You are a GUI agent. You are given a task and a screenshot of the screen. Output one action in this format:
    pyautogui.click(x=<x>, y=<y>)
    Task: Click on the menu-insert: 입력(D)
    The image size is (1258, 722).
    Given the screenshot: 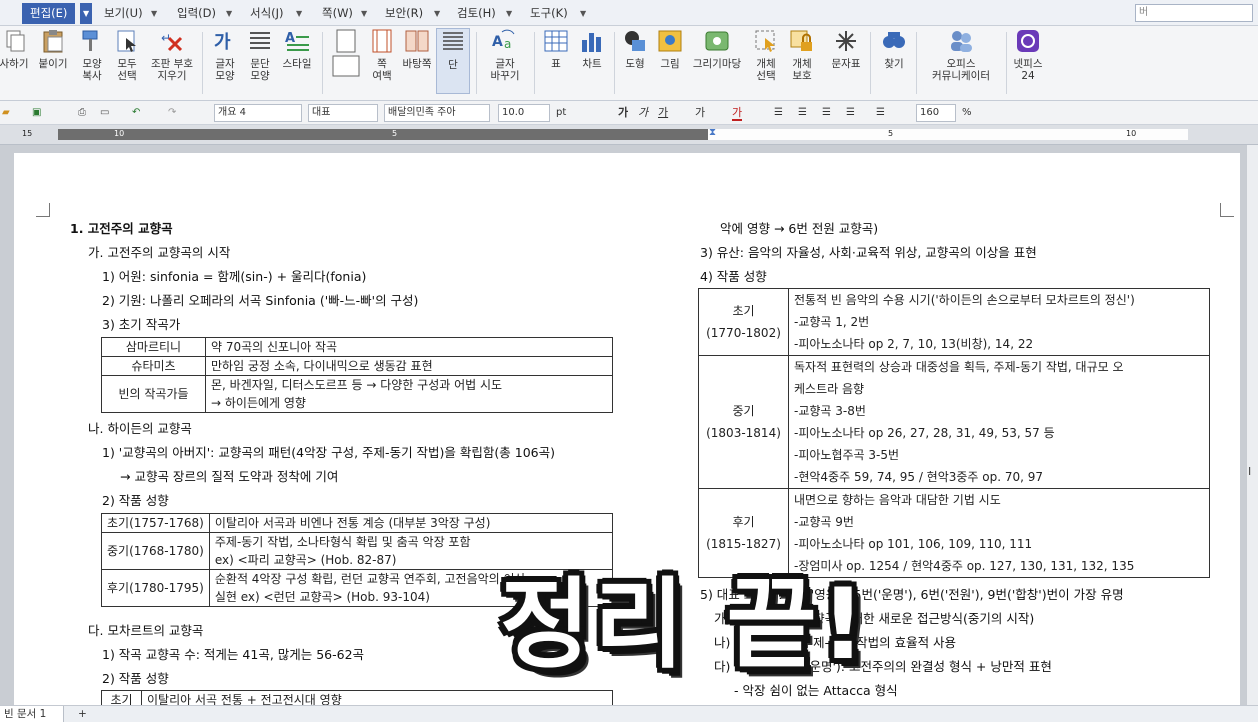 What is the action you would take?
    pyautogui.click(x=196, y=13)
    